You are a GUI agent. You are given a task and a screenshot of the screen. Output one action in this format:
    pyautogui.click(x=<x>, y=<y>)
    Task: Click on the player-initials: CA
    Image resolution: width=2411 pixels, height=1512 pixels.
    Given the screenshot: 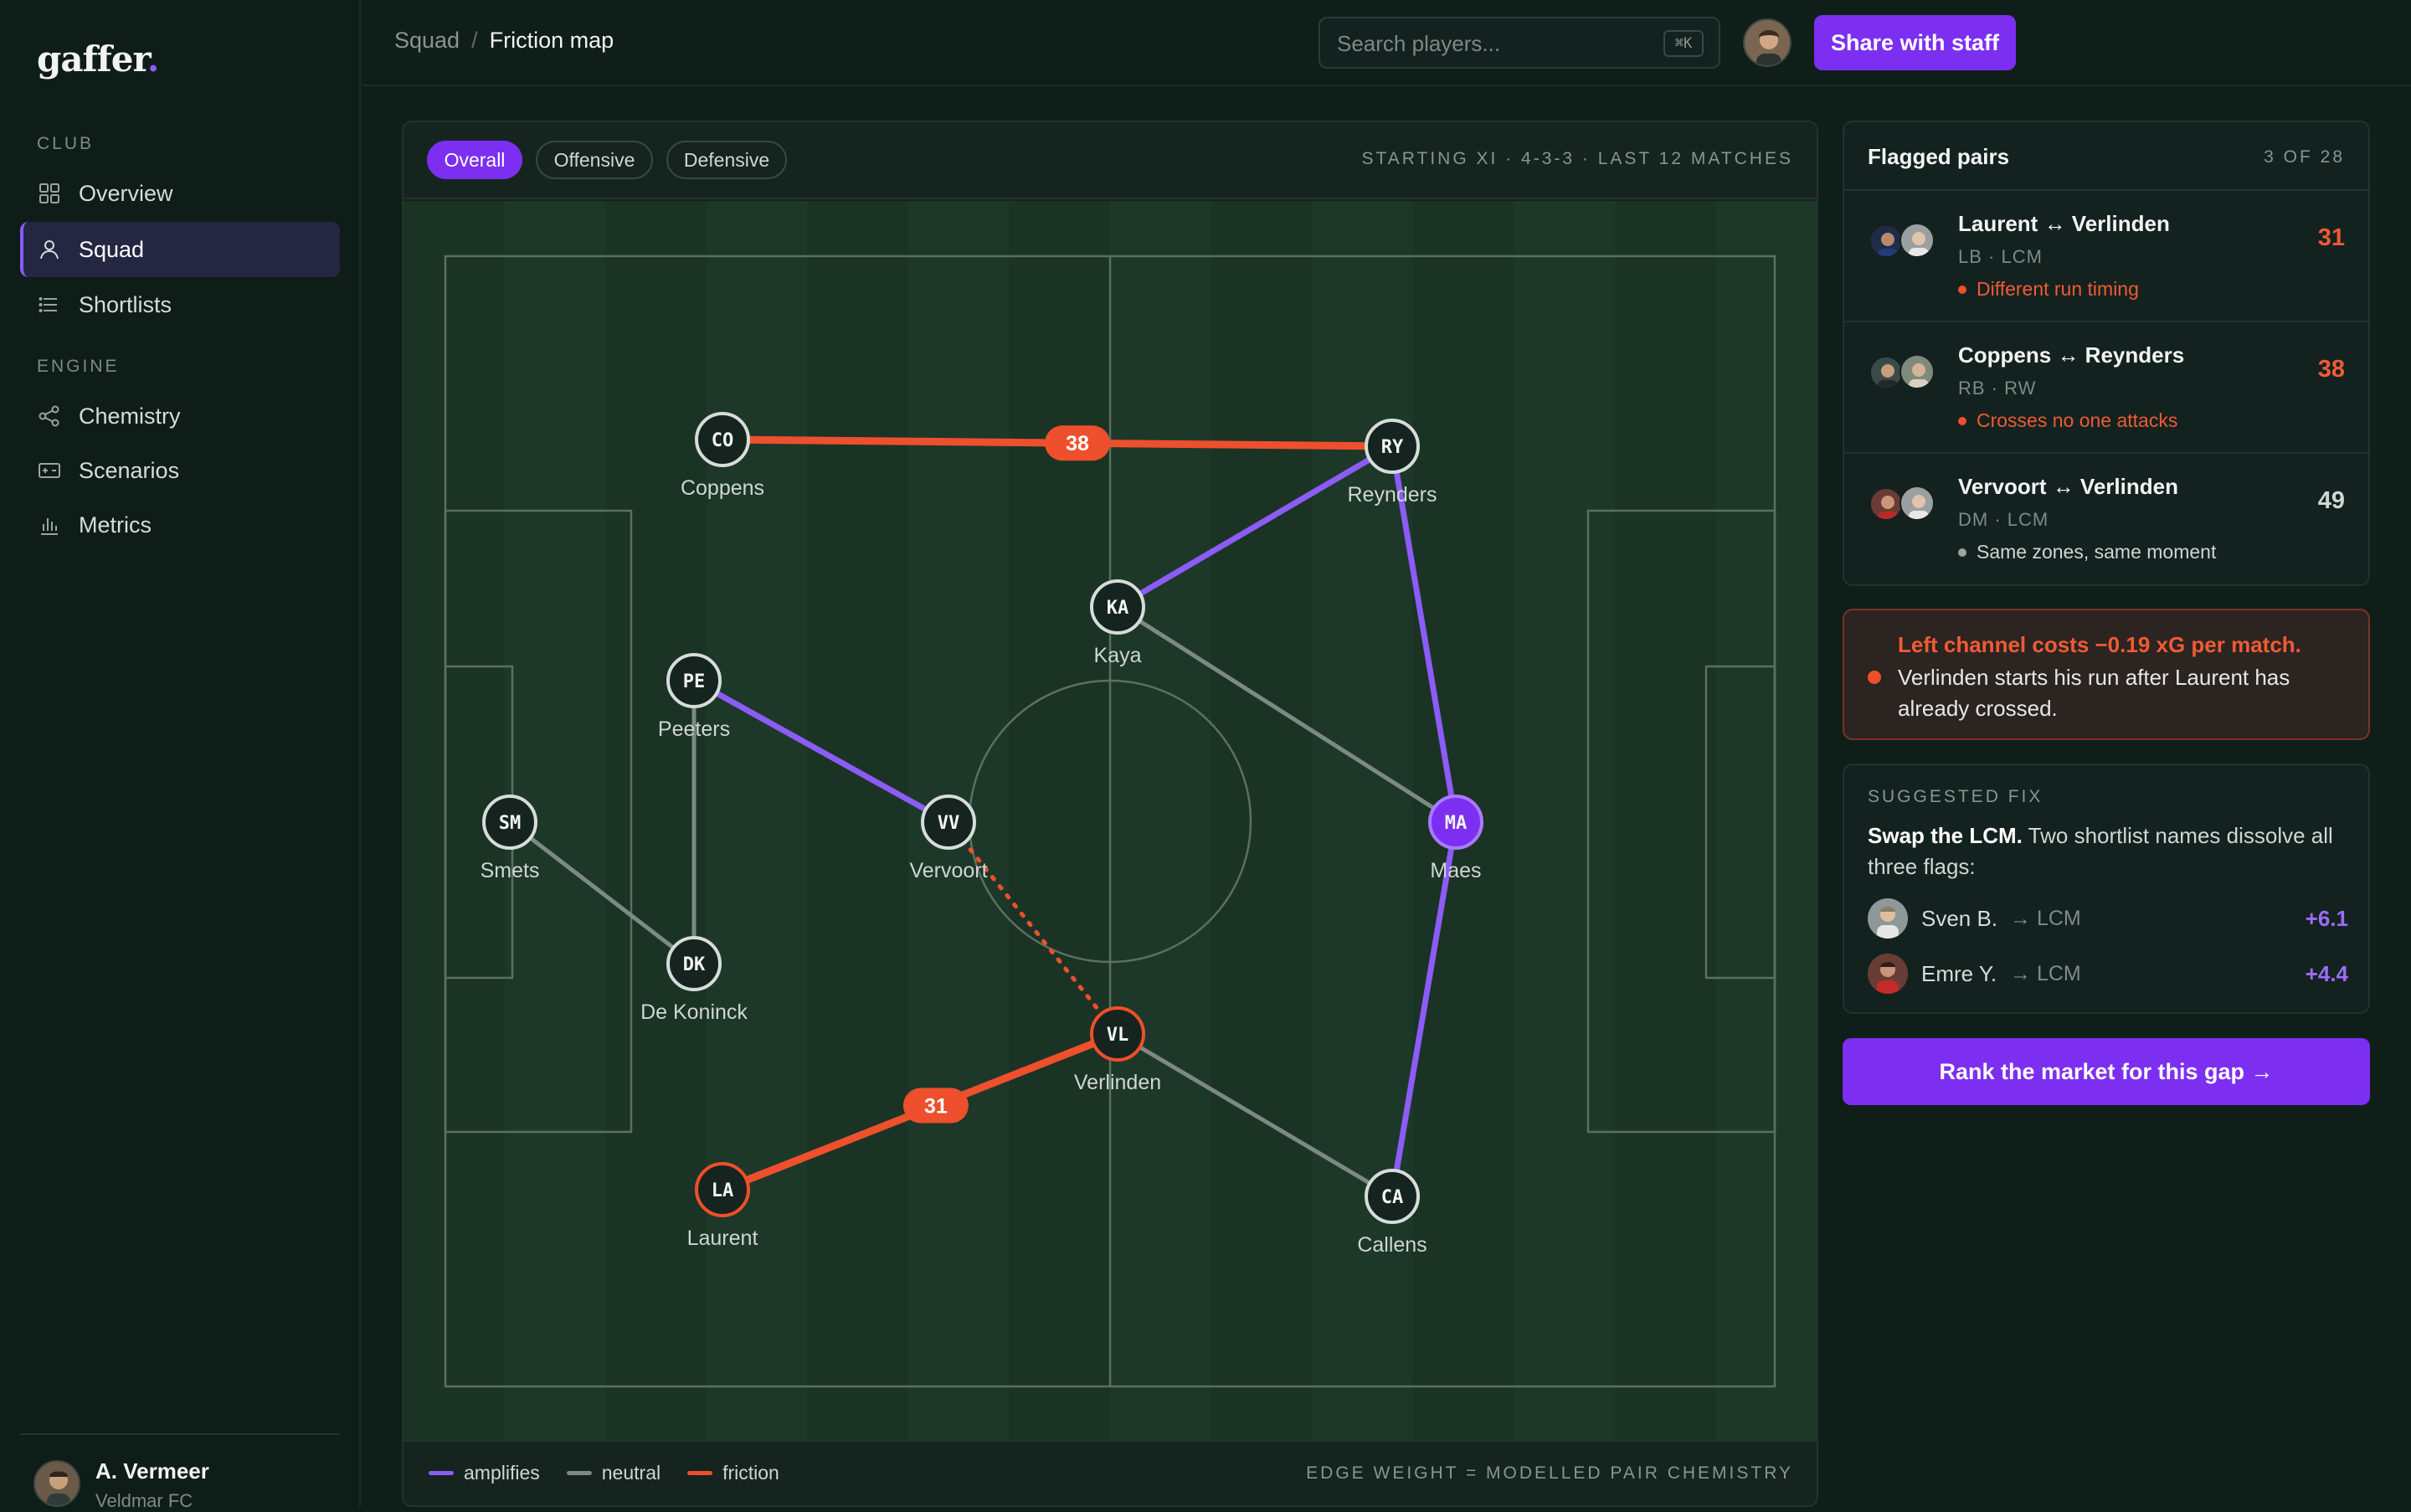 What is the action you would take?
    pyautogui.click(x=1392, y=1197)
    